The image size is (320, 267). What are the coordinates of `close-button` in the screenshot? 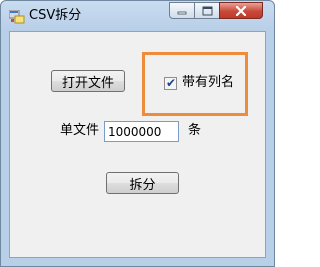 It's located at (241, 10).